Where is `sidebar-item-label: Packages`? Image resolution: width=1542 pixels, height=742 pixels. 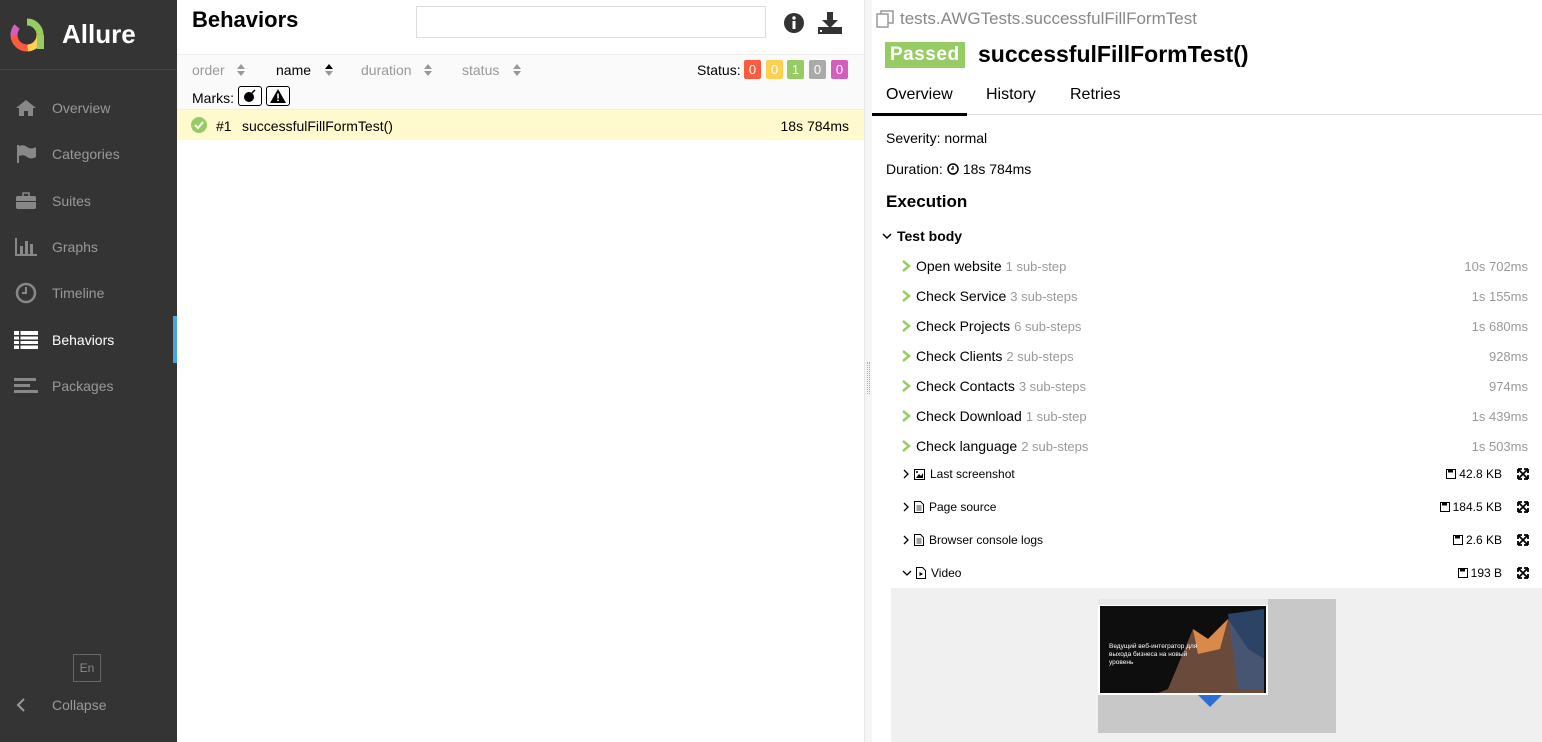 sidebar-item-label: Packages is located at coordinates (83, 385).